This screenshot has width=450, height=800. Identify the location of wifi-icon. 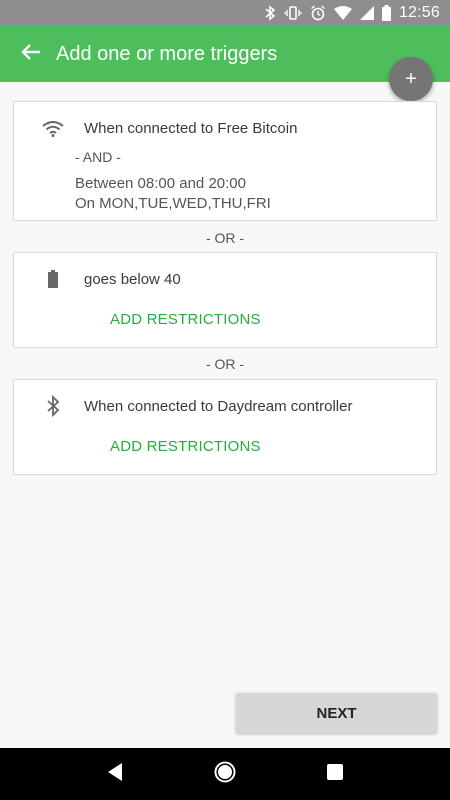
(53, 129).